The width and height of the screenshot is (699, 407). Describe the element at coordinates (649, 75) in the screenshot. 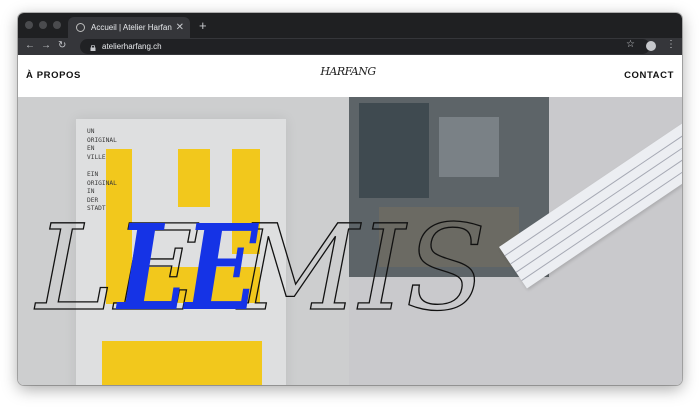

I see `nav-link-contact: CONTACT` at that location.